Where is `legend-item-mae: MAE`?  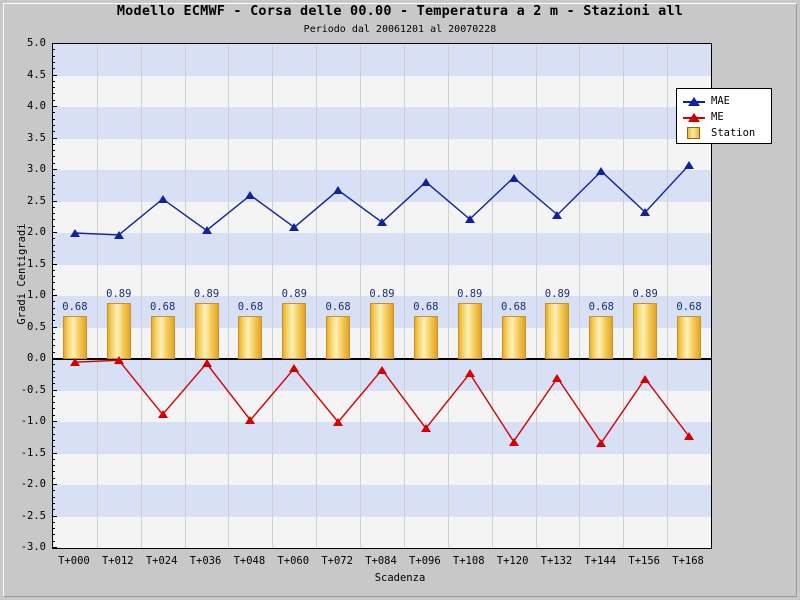 legend-item-mae: MAE is located at coordinates (727, 101).